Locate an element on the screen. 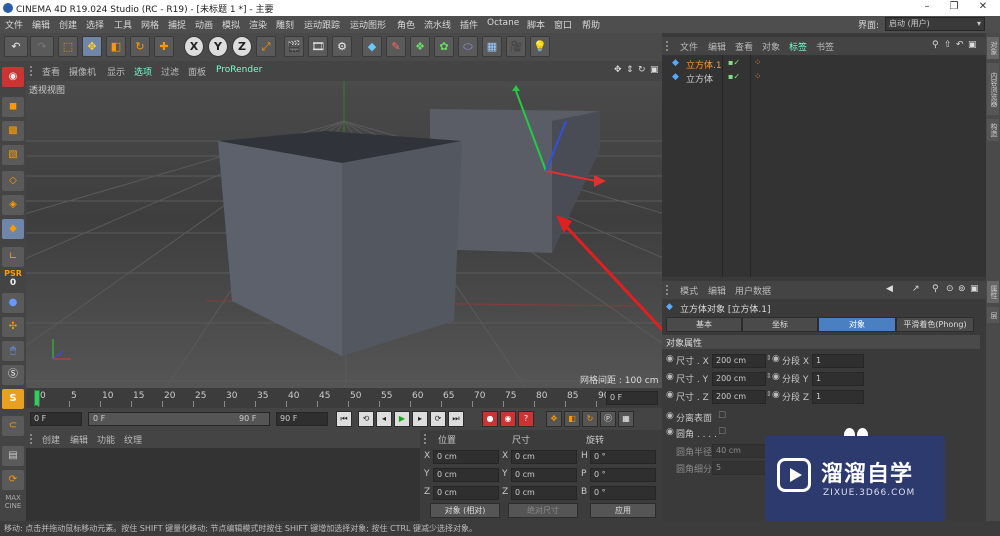  side-tab-attributes: 属性 is located at coordinates (993, 292).